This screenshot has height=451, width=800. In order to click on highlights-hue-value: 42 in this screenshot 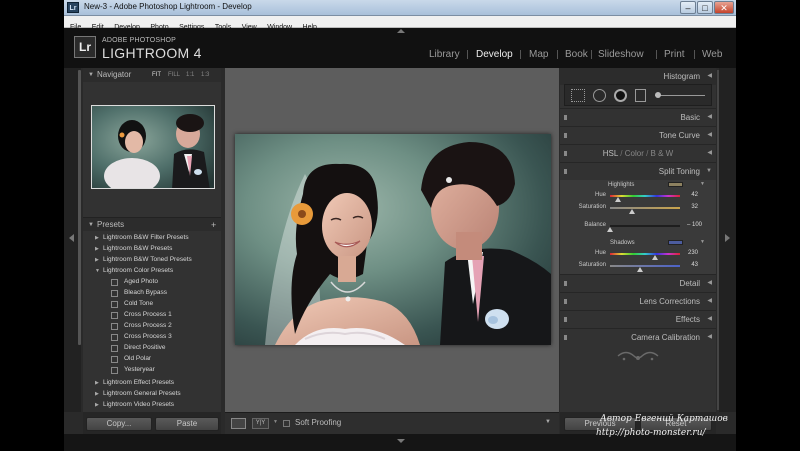, I will do `click(691, 195)`.